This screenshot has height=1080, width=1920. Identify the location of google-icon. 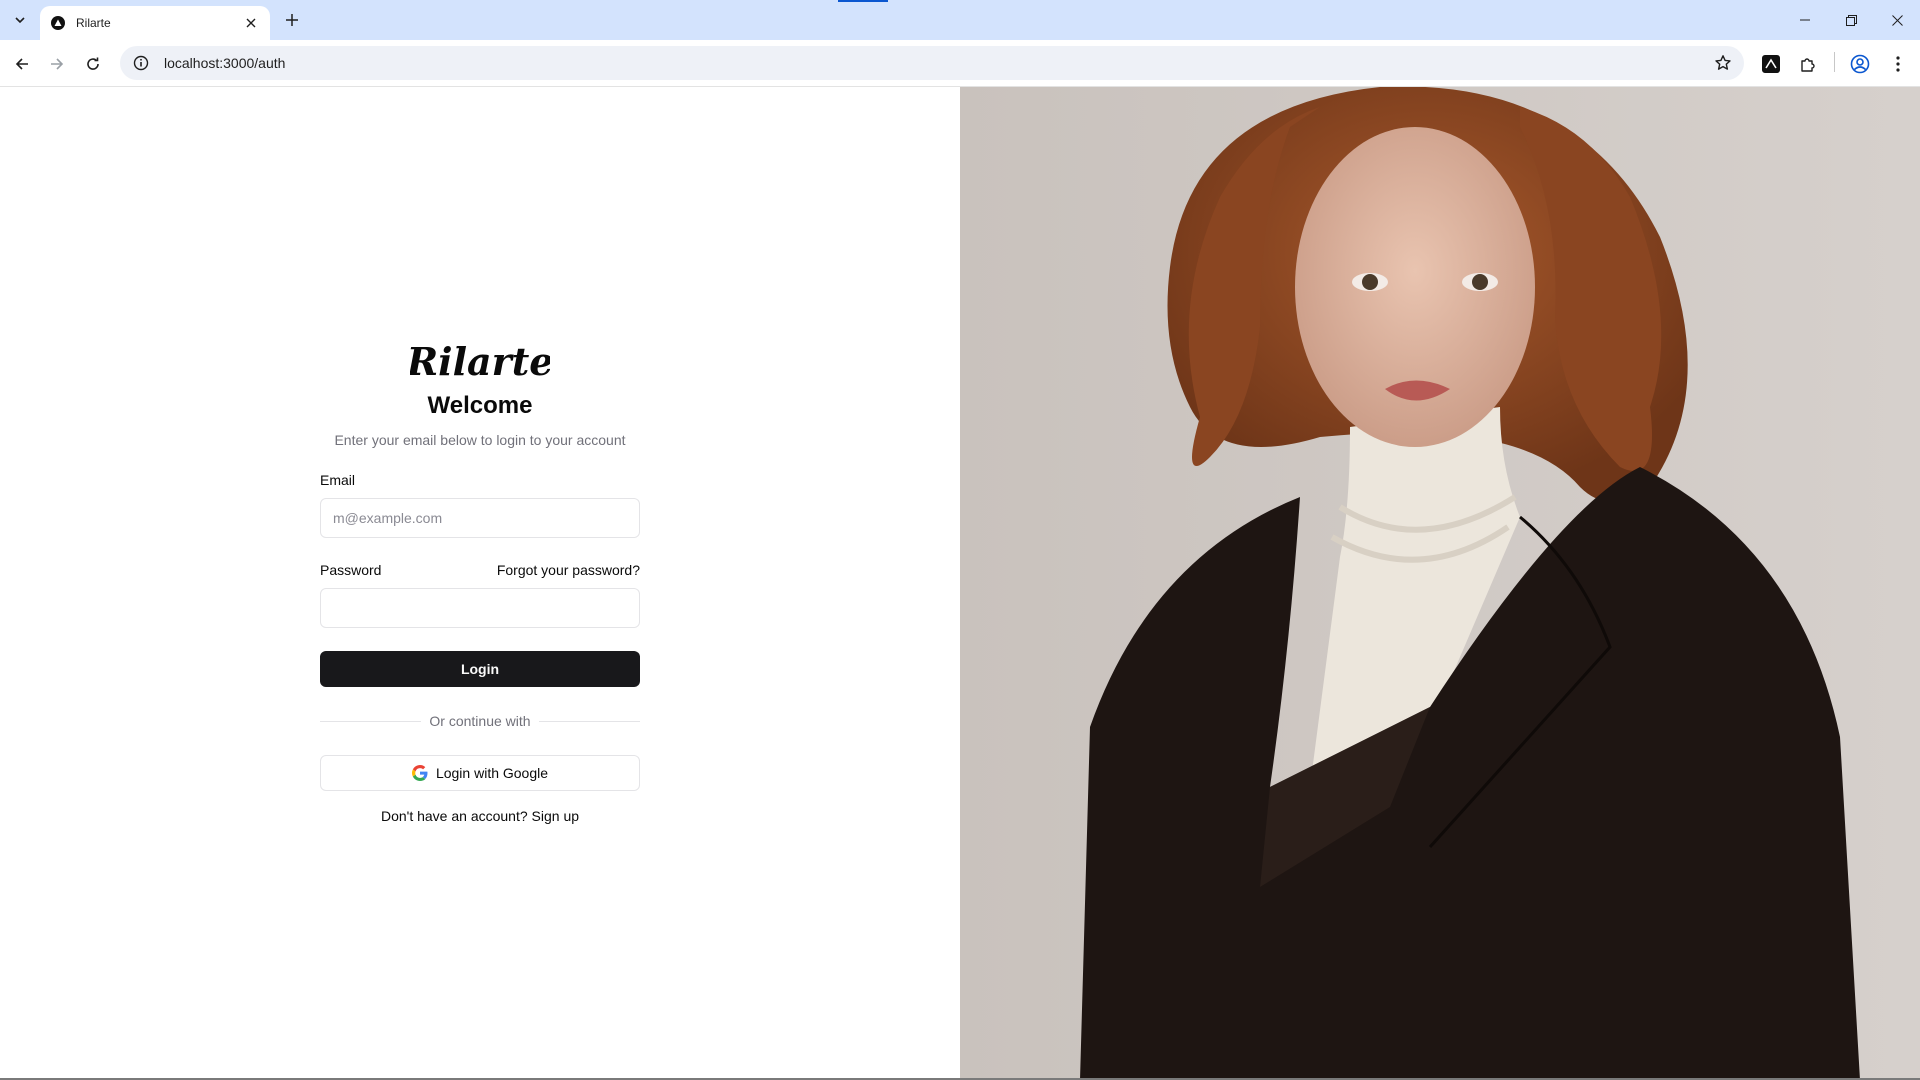
(419, 773).